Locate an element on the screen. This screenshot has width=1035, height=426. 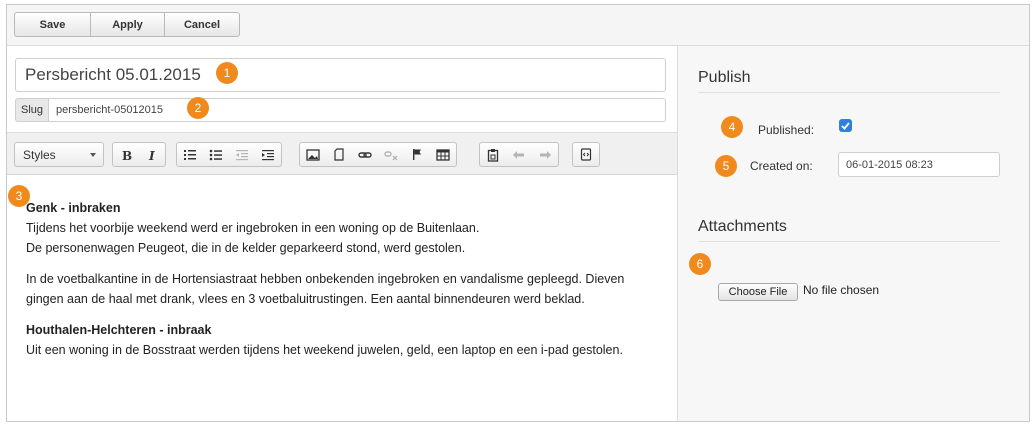
bullet-list-button is located at coordinates (216, 154).